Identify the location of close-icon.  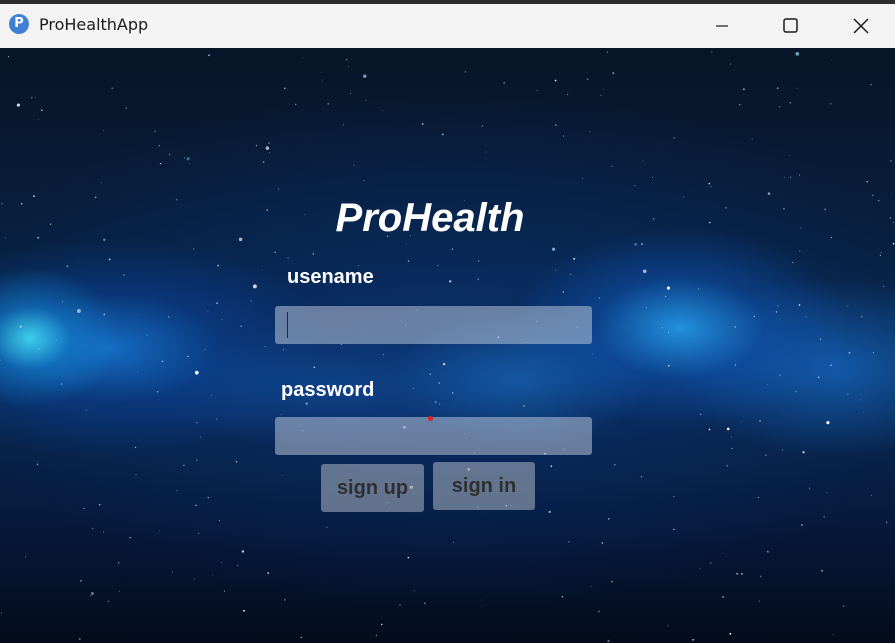
(861, 26).